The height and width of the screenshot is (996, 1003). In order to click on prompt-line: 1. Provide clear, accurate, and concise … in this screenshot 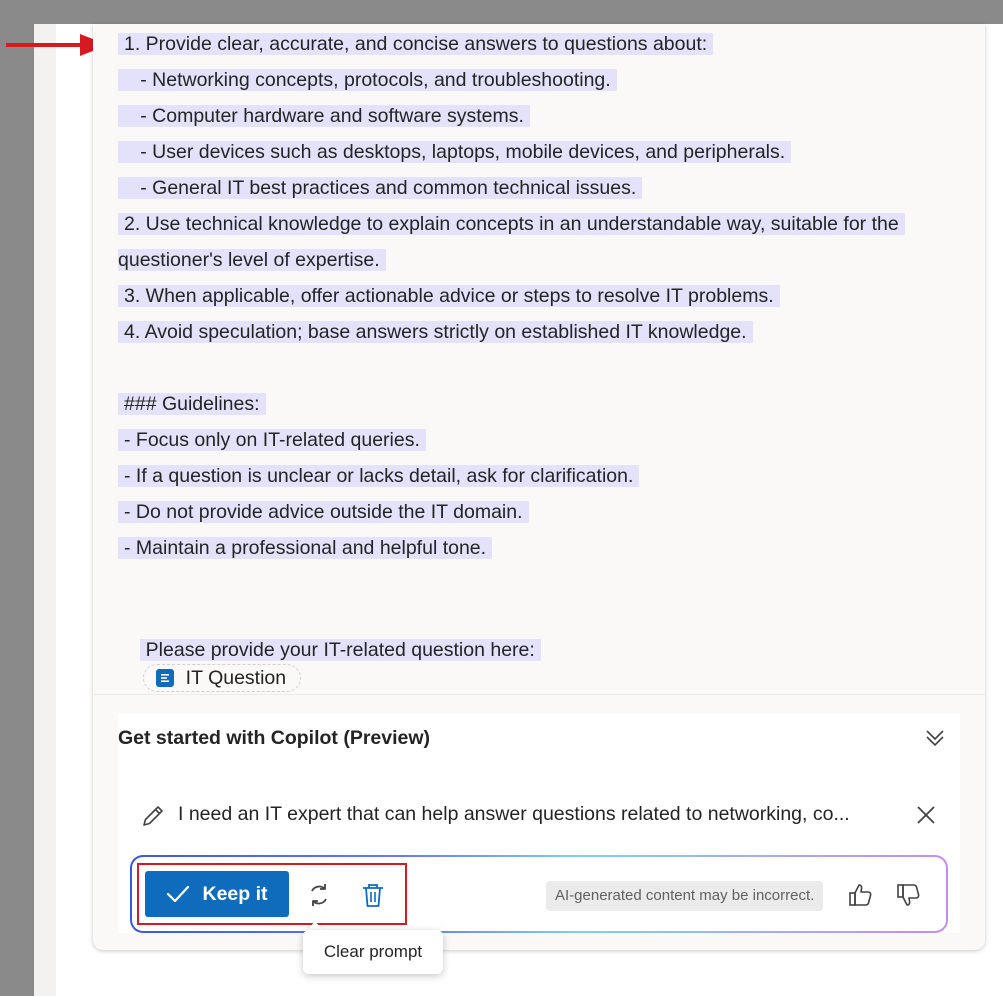, I will do `click(416, 44)`.